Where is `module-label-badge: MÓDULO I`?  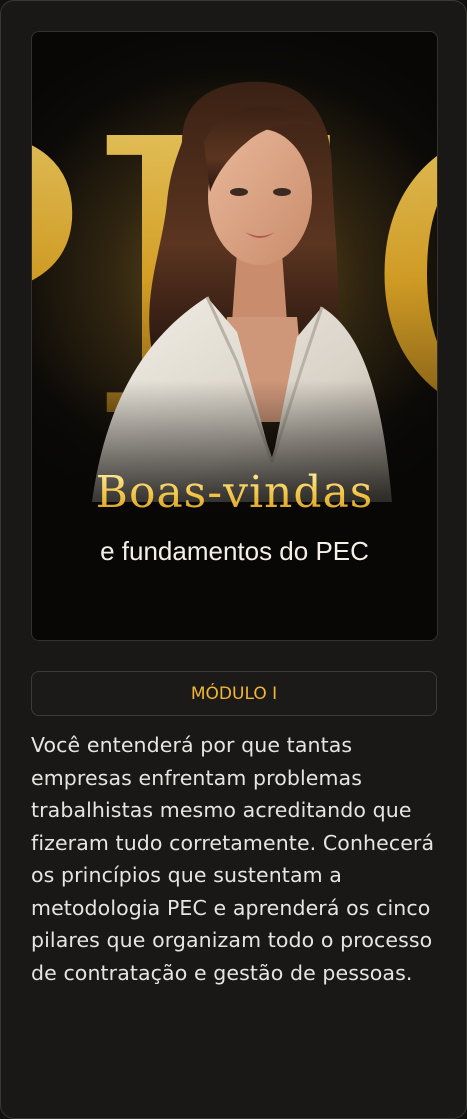
module-label-badge: MÓDULO I is located at coordinates (234, 693).